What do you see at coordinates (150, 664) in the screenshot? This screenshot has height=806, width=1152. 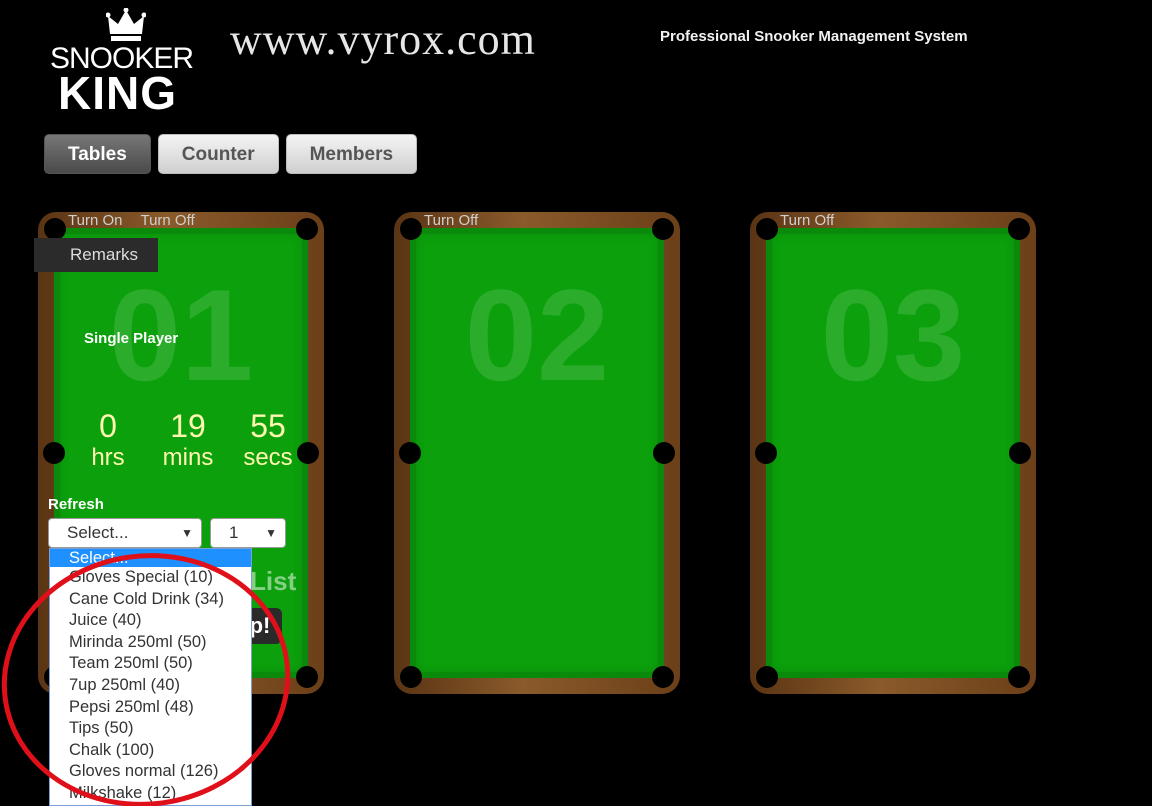 I see `dropdown-option: Team 250ml (50)` at bounding box center [150, 664].